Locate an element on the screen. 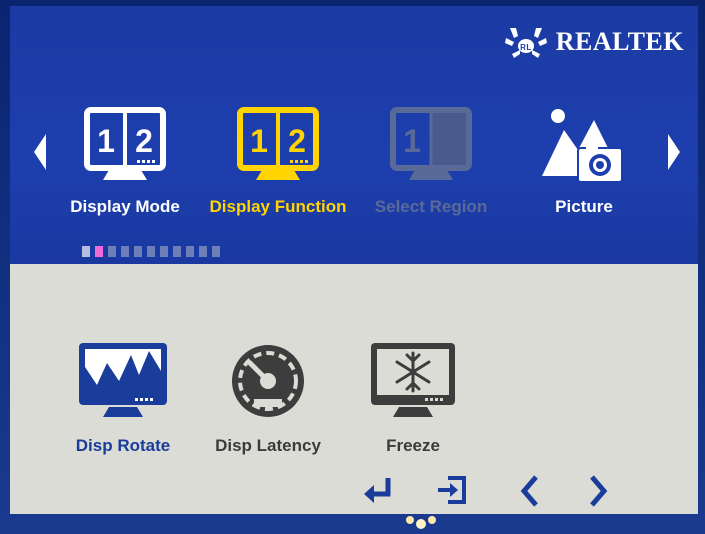  menu-item-label: Select Region is located at coordinates (431, 206).